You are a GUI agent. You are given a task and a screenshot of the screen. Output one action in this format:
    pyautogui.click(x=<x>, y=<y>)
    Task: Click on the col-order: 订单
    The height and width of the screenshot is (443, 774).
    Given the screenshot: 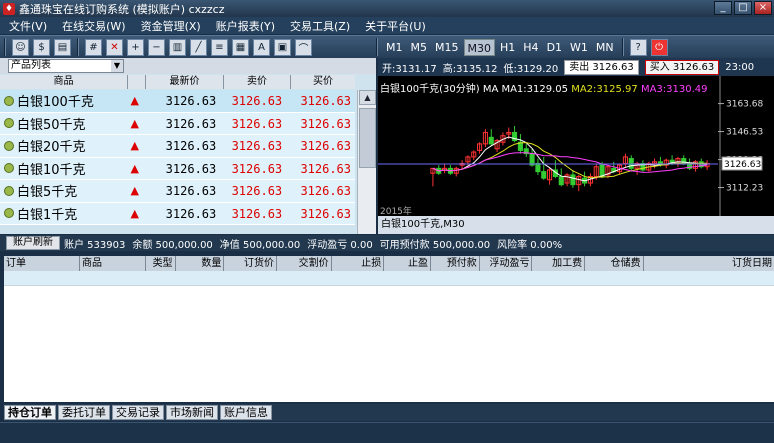 What is the action you would take?
    pyautogui.click(x=42, y=263)
    